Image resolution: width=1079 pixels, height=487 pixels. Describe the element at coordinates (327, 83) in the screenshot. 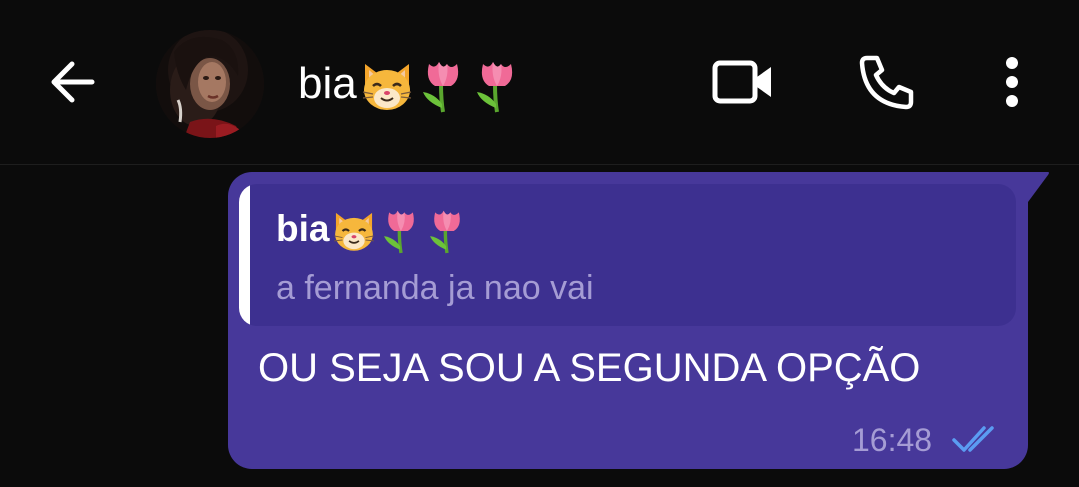

I see `contact-name-text: bia` at that location.